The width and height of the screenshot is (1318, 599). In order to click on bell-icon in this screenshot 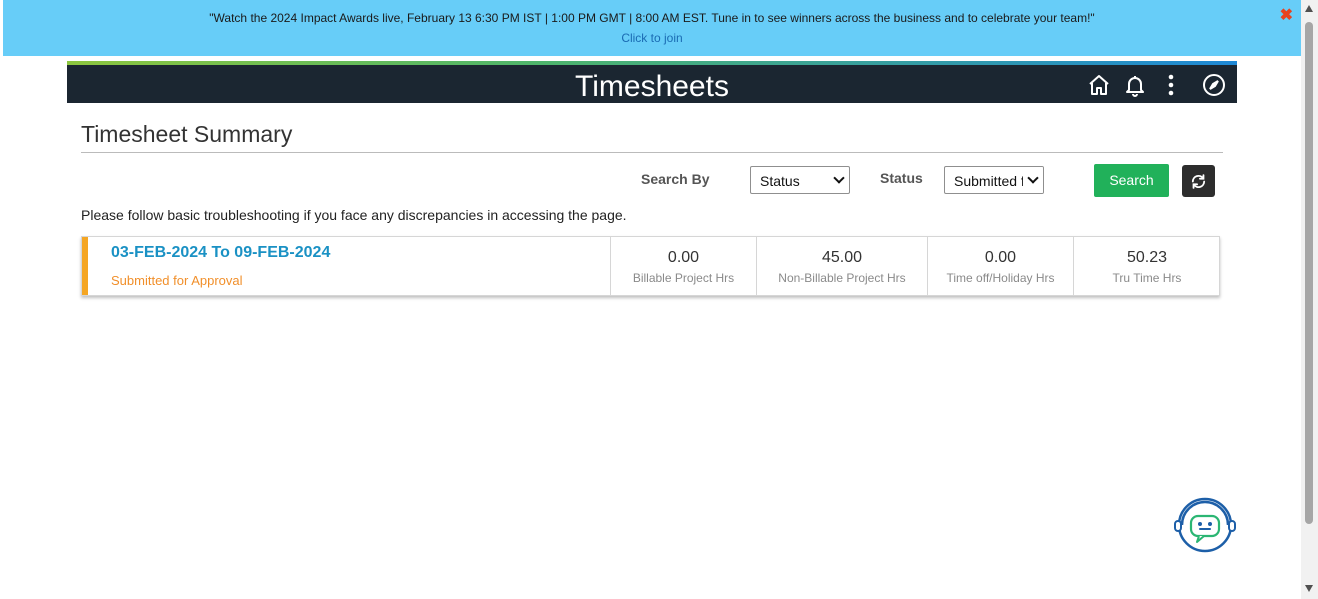, I will do `click(1135, 85)`.